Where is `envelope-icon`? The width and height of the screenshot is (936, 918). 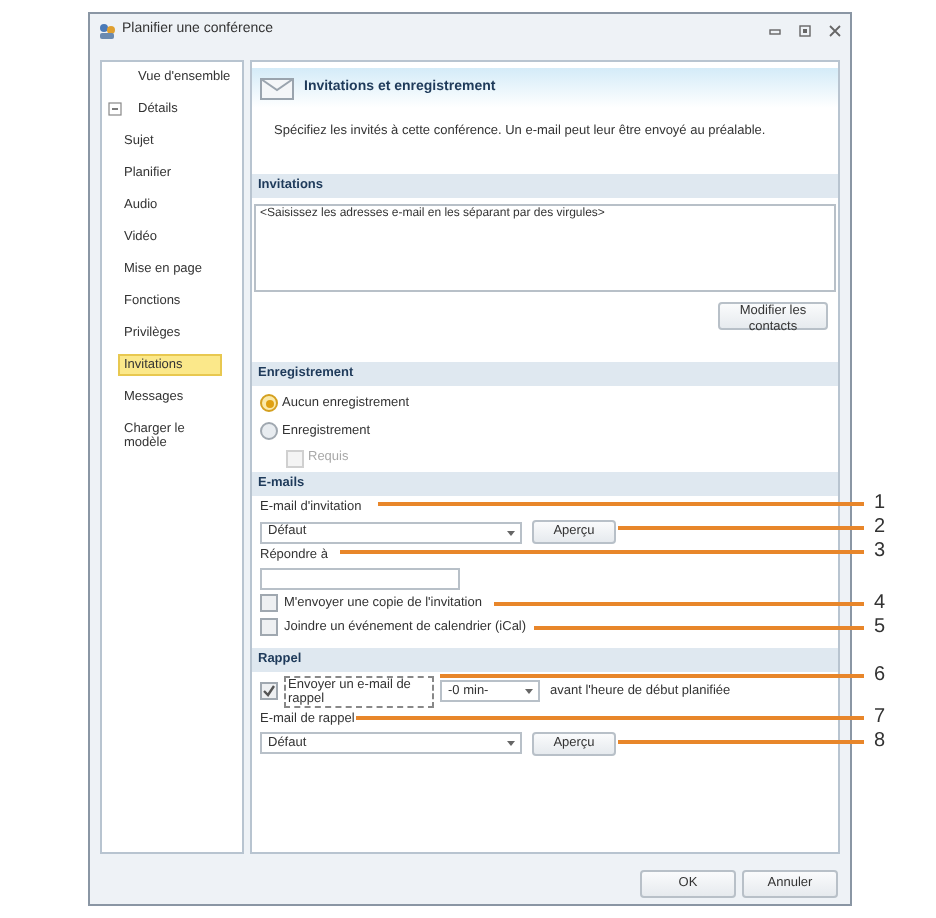 envelope-icon is located at coordinates (277, 88).